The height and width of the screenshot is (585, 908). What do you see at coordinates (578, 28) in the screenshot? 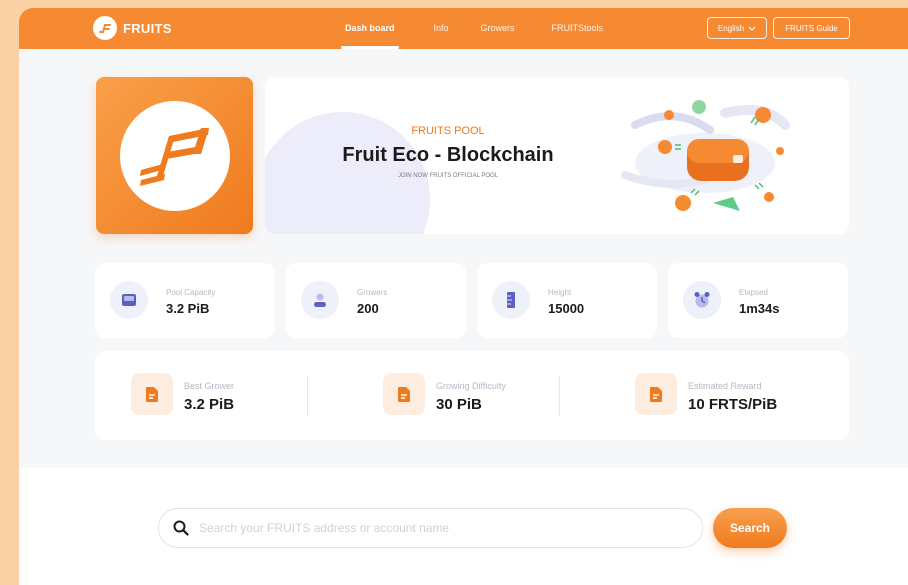
I see `nav-fruitstools: FRUITStools` at bounding box center [578, 28].